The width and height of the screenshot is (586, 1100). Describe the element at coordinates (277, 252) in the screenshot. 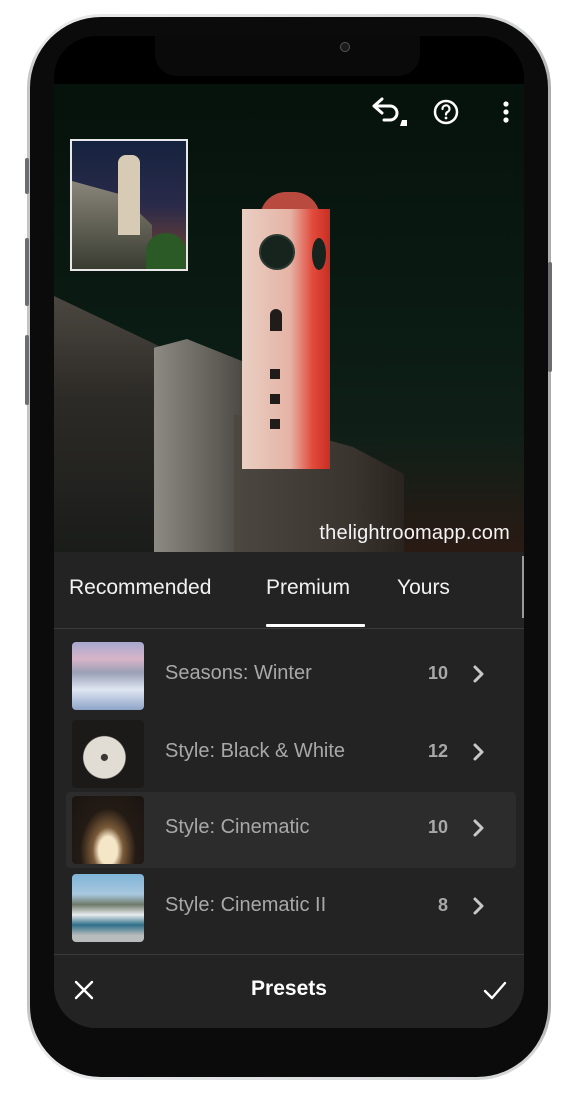

I see `photo-clock-face` at that location.